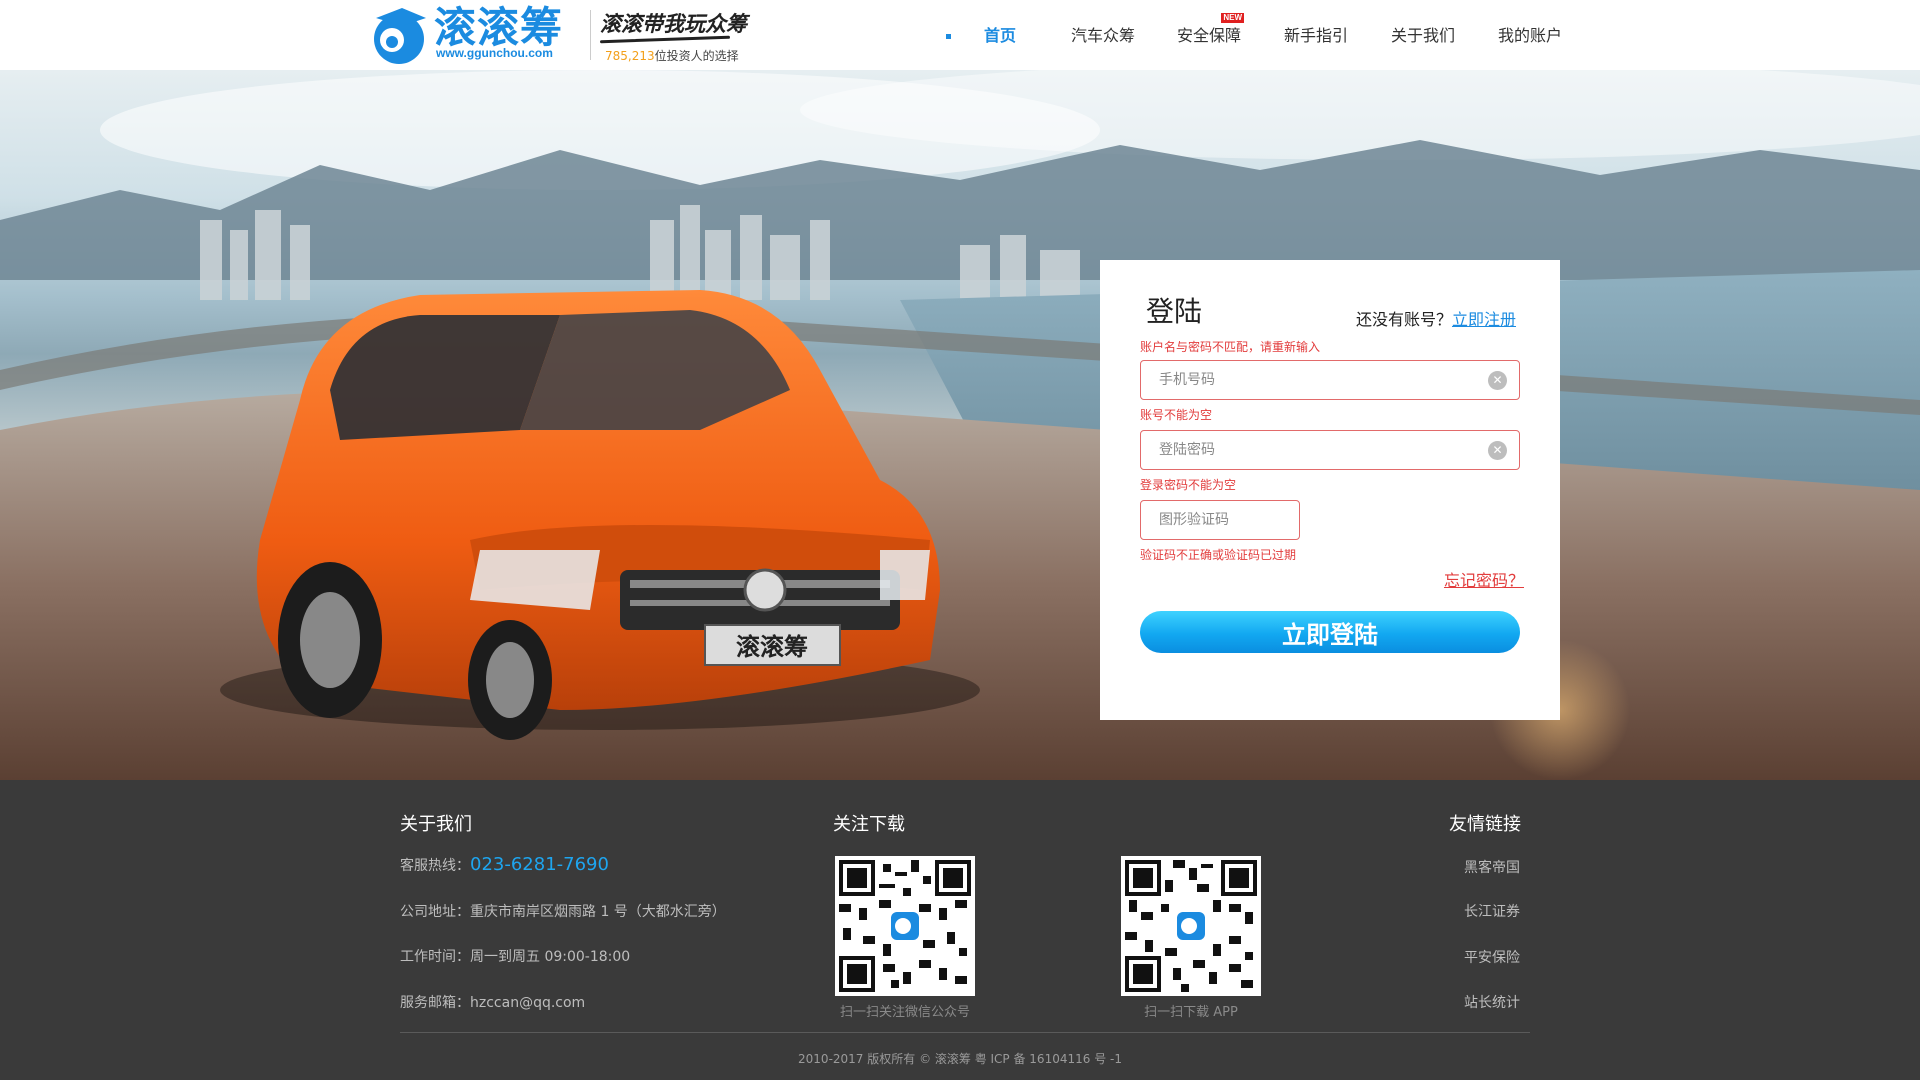 This screenshot has height=1080, width=1920. Describe the element at coordinates (1174, 311) in the screenshot. I see `login-title: 登陆` at that location.